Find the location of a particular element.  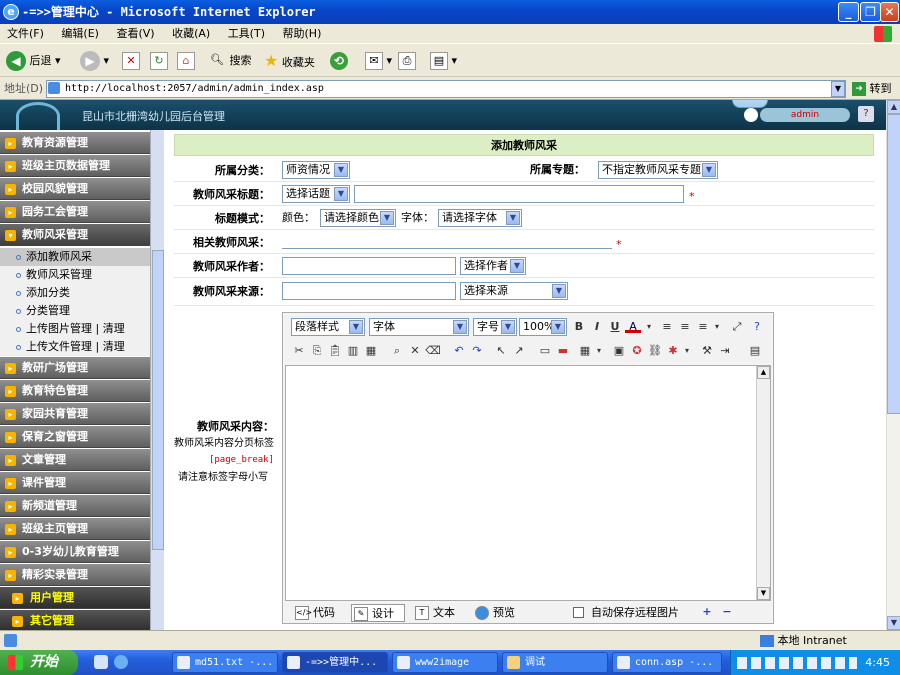

favorites-button: ★ 收藏夹 is located at coordinates (289, 61).